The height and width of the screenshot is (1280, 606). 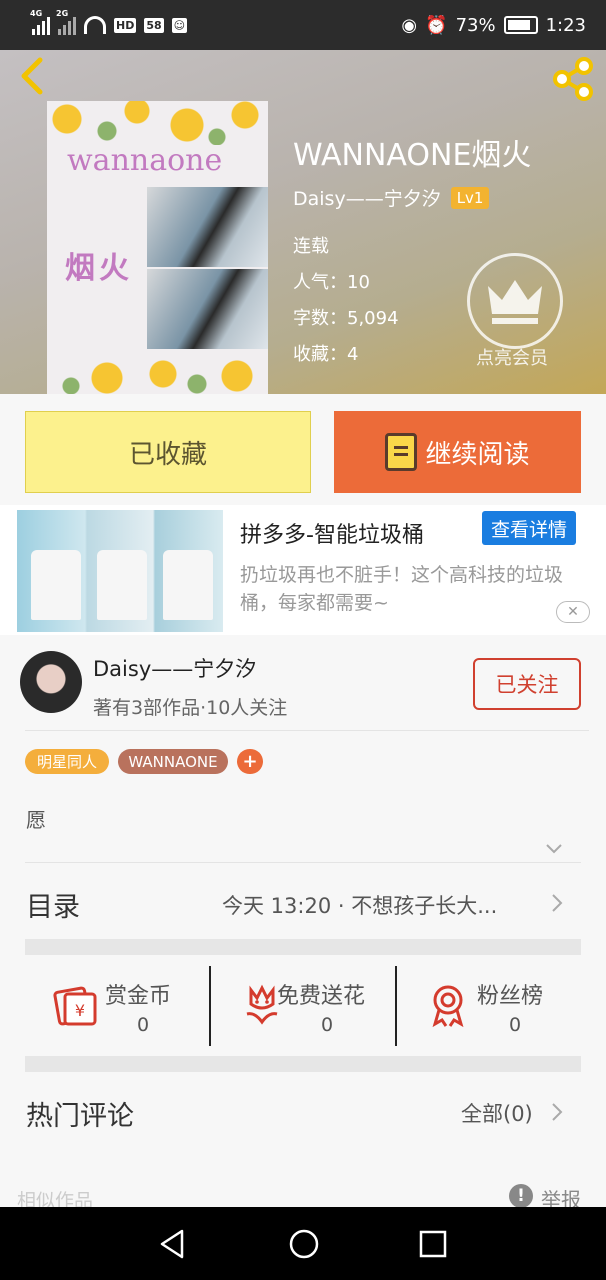 I want to click on favorited-button: 已收藏, so click(x=168, y=452).